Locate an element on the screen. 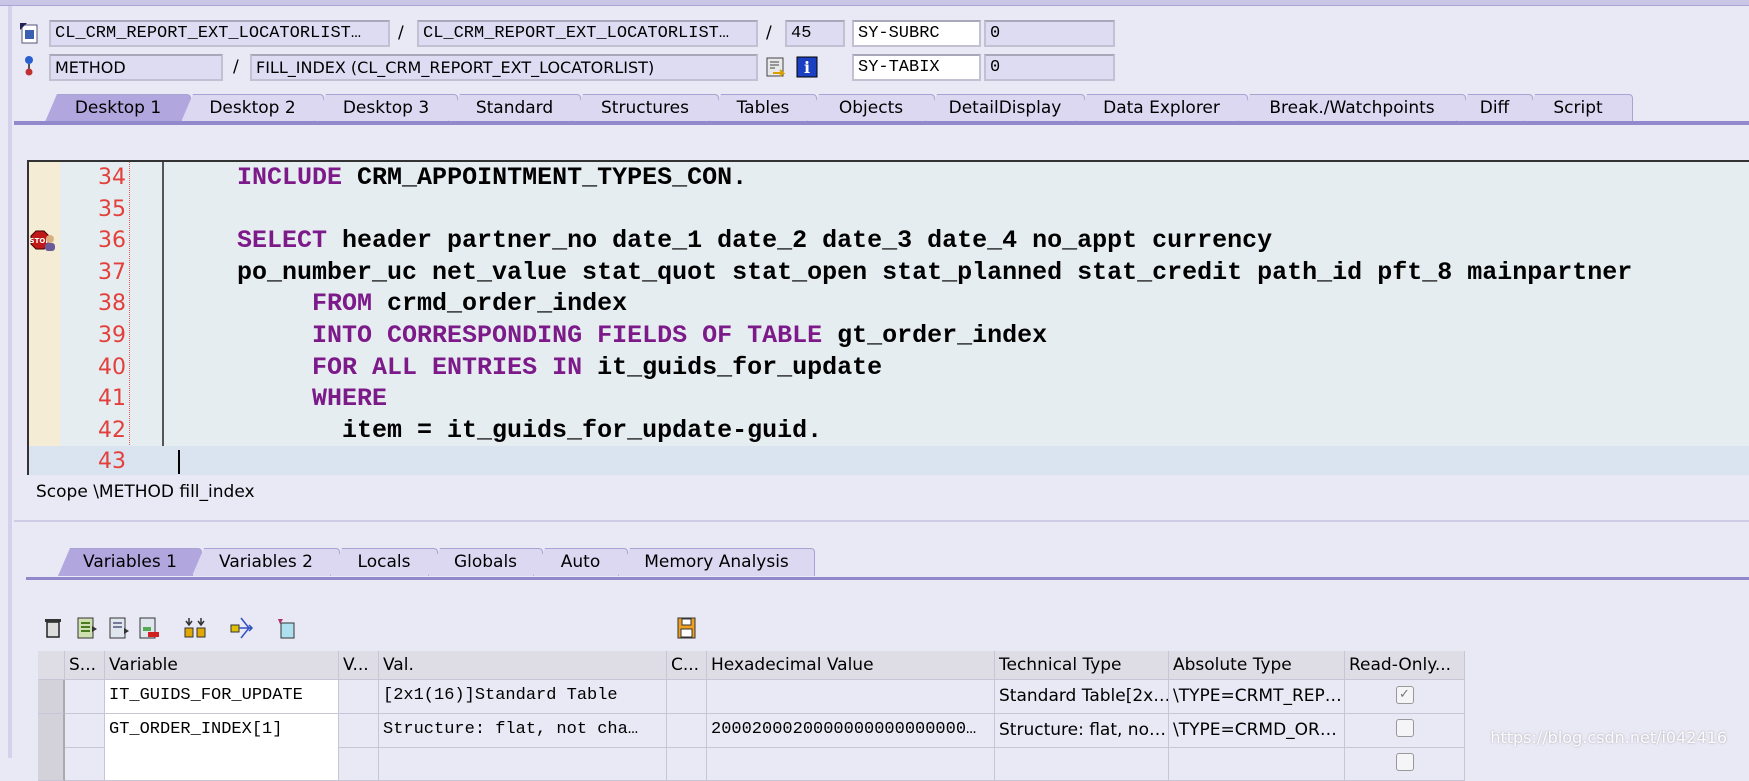  sysvar-field-2: SY-TABIX is located at coordinates (916, 67).